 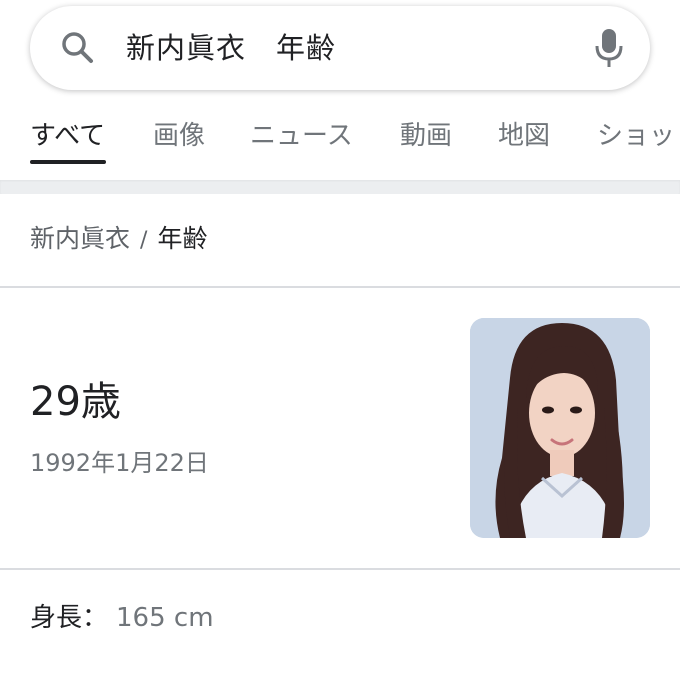 I want to click on profile-photo, so click(x=560, y=428).